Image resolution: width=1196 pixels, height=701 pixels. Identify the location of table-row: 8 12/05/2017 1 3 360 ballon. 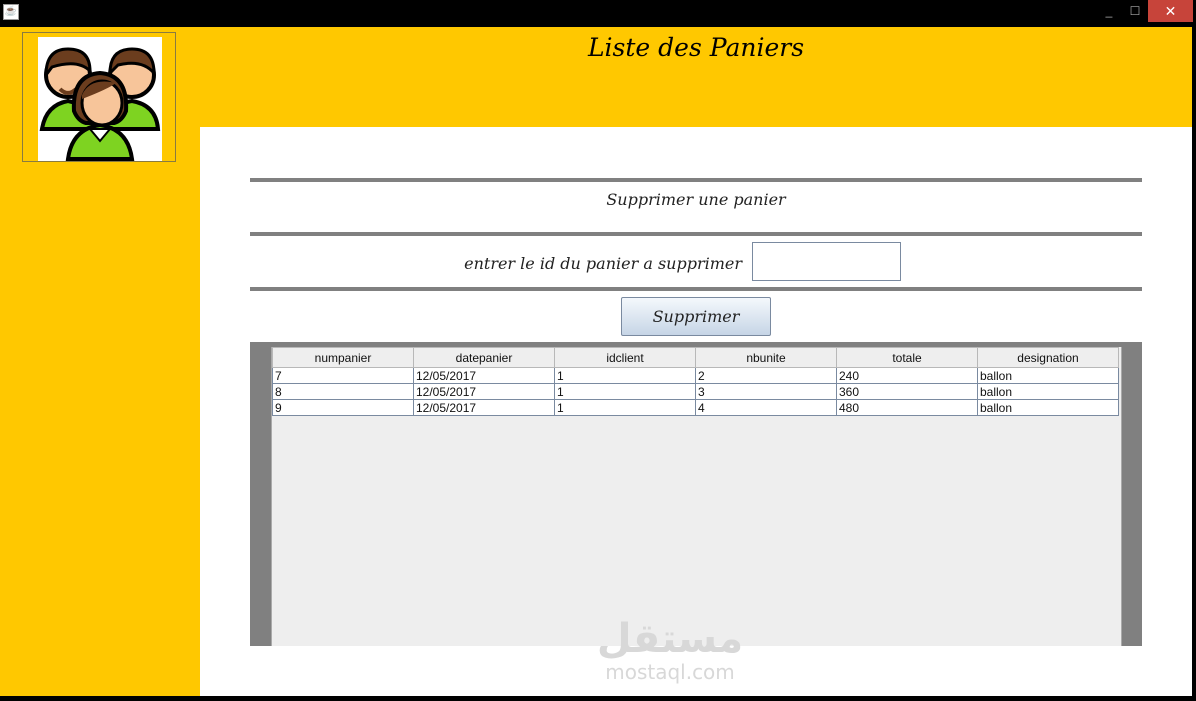
(695, 391).